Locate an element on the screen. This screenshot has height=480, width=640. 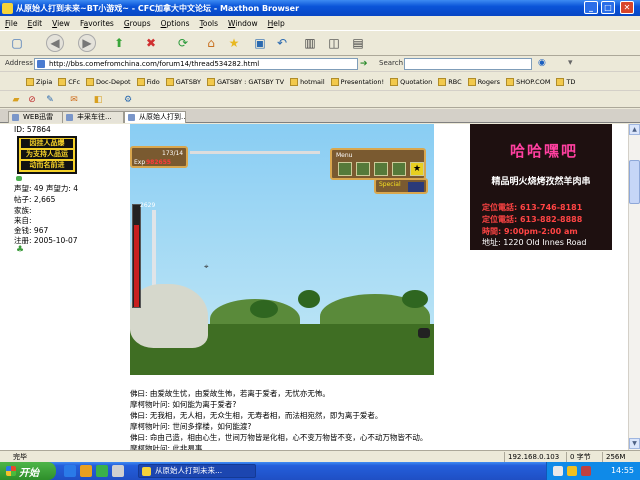
window-app-icon is located at coordinates (146, 471).